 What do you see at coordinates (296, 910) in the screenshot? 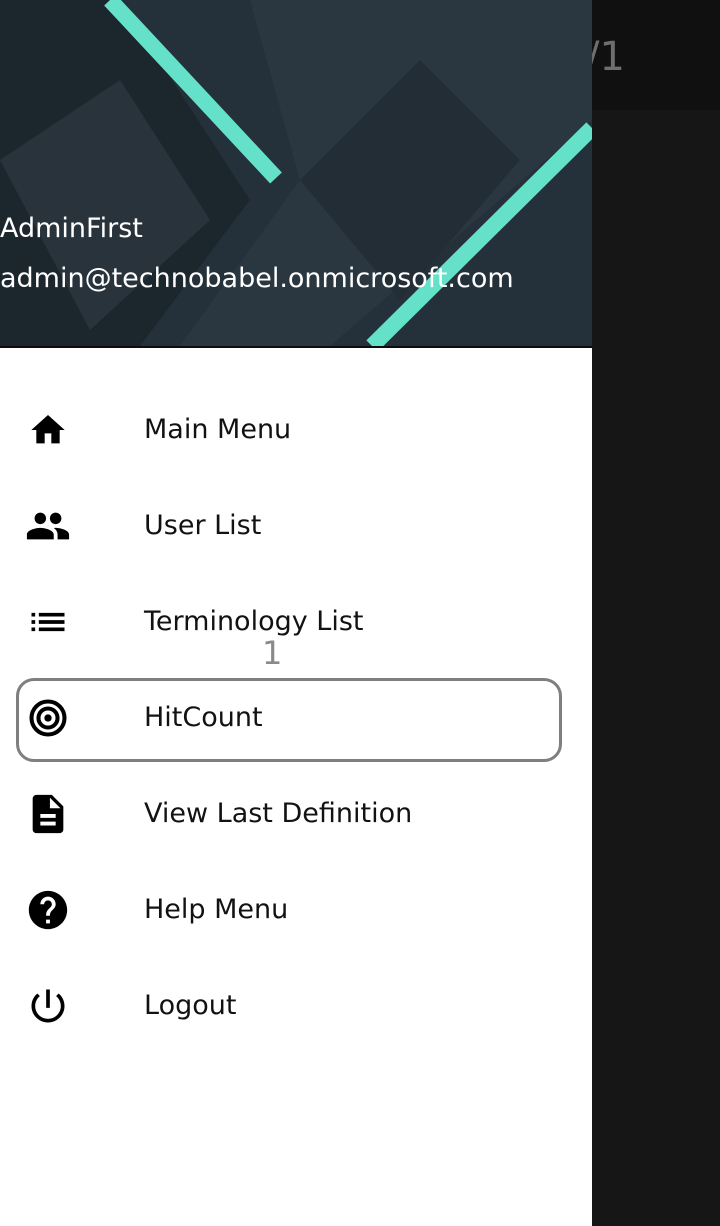
I see `menu-item-help-menu: Help Menu` at bounding box center [296, 910].